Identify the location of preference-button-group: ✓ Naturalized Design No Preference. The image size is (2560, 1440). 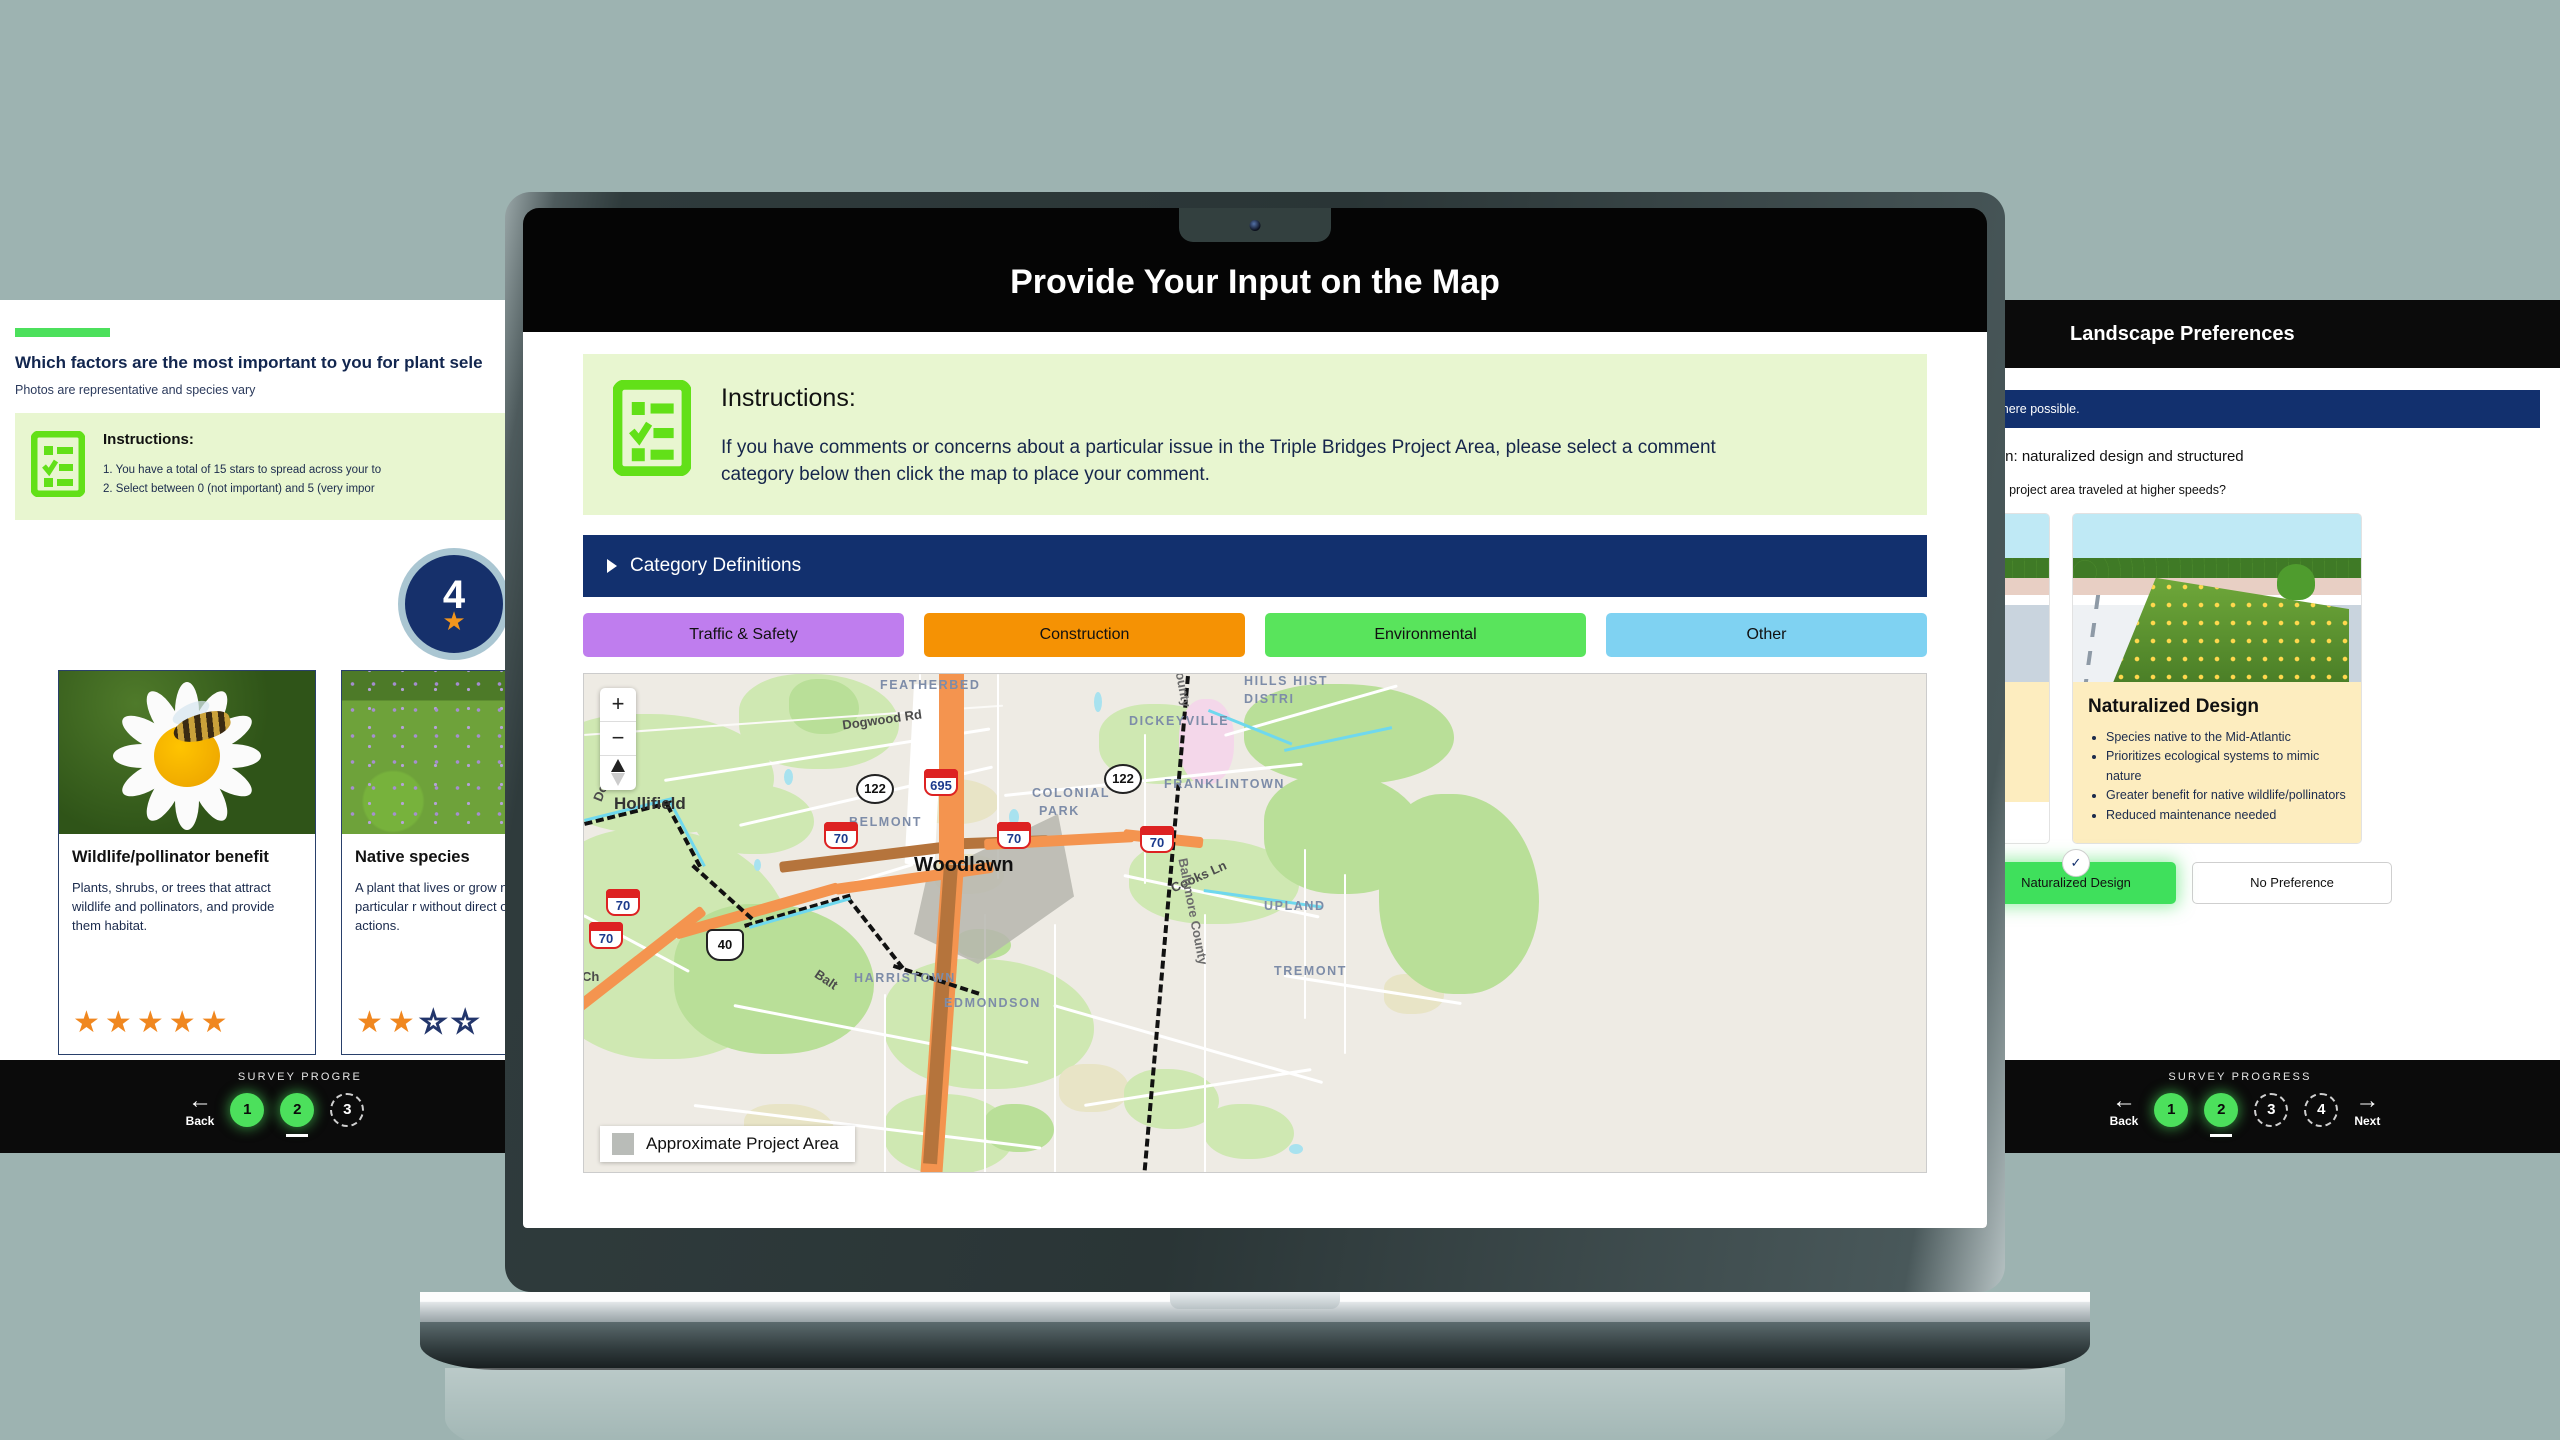
(2280, 876).